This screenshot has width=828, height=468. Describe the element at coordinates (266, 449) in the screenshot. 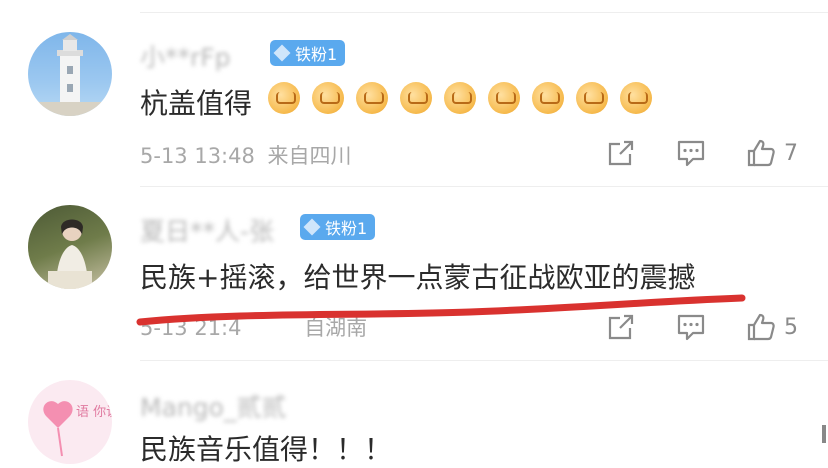

I see `comment-text: 民族音乐值得！！！` at that location.